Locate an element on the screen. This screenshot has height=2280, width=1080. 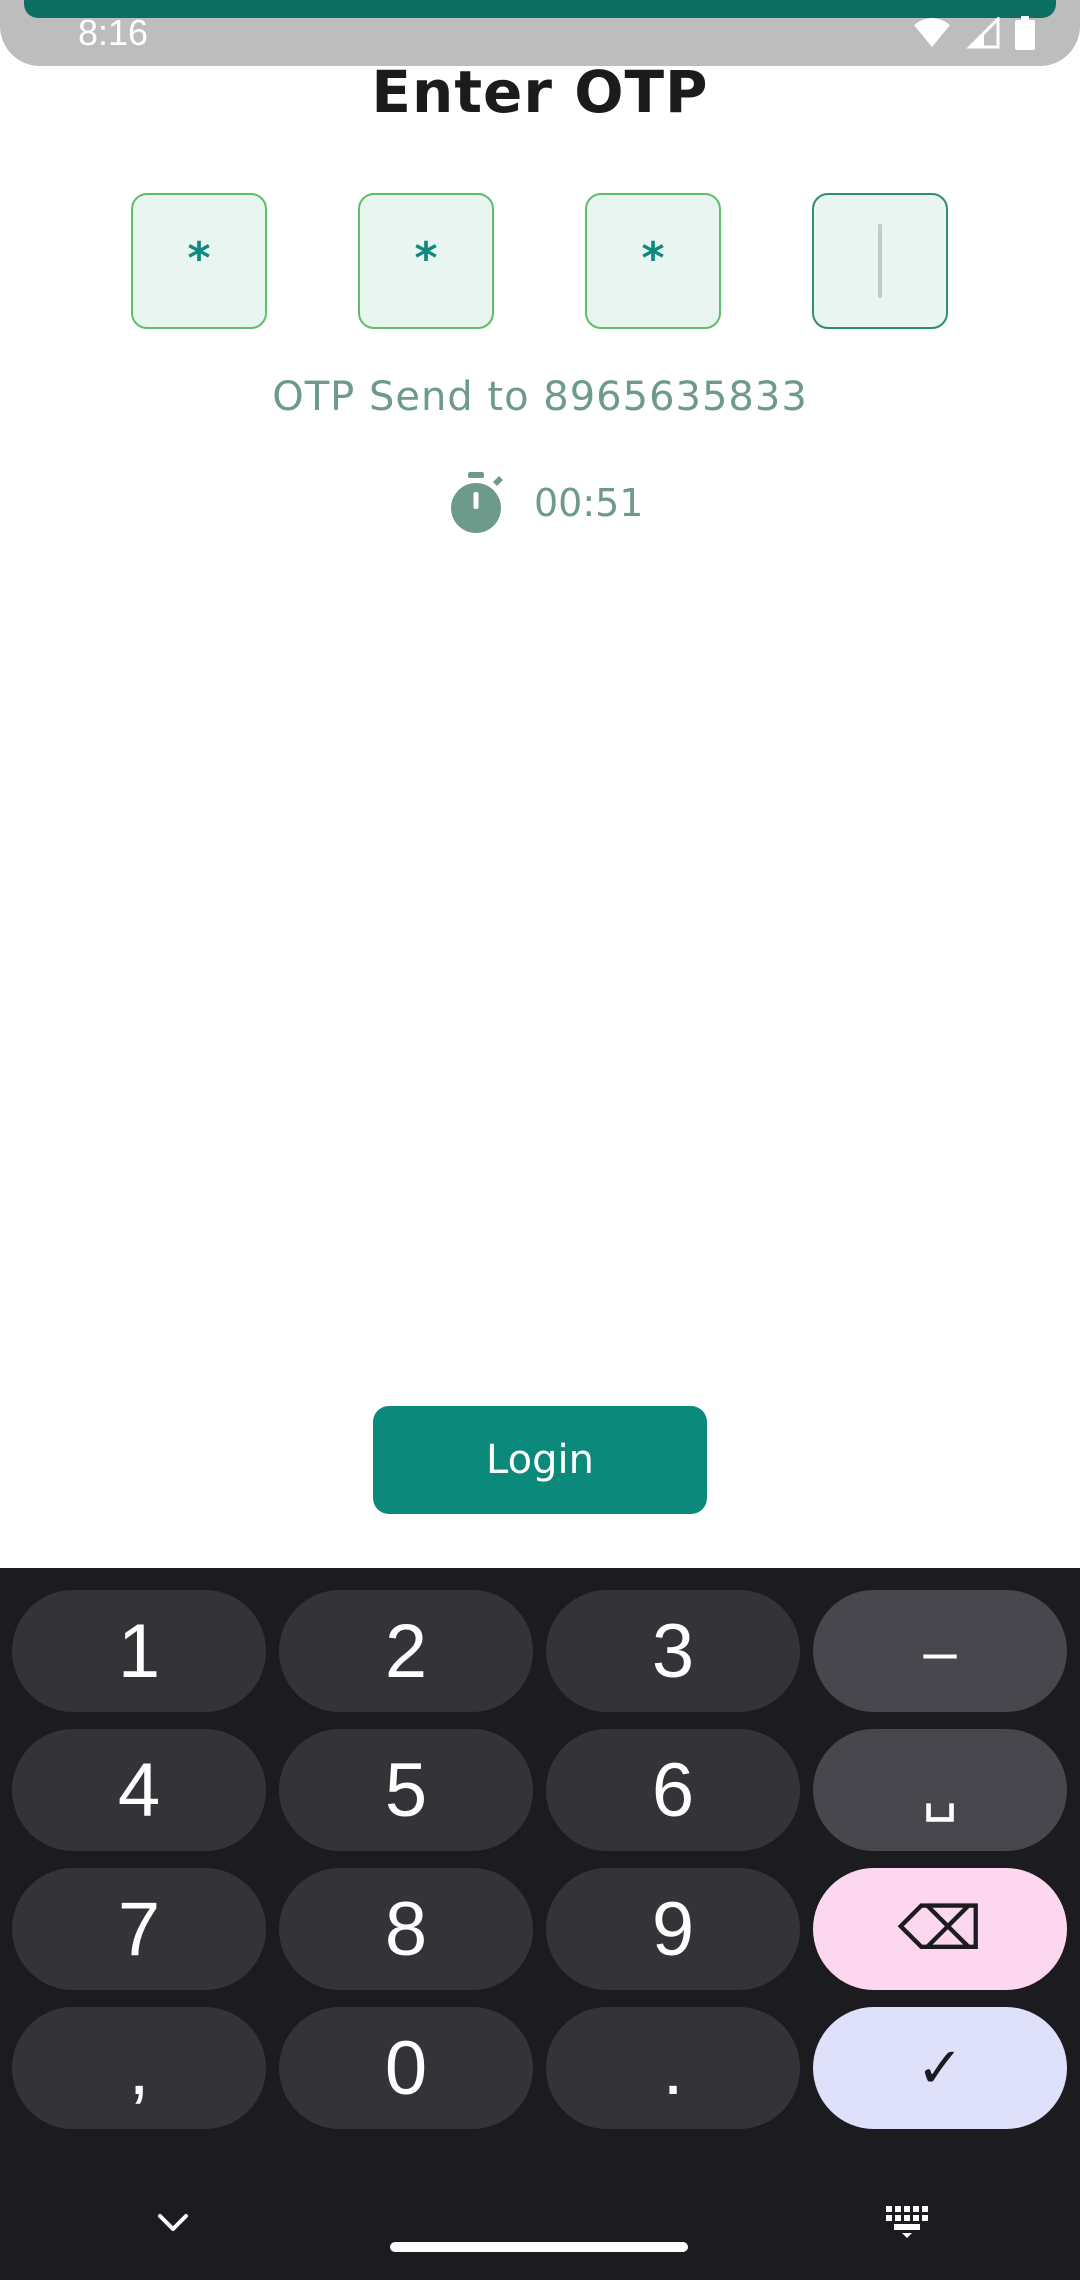
home-indicator is located at coordinates (539, 2247).